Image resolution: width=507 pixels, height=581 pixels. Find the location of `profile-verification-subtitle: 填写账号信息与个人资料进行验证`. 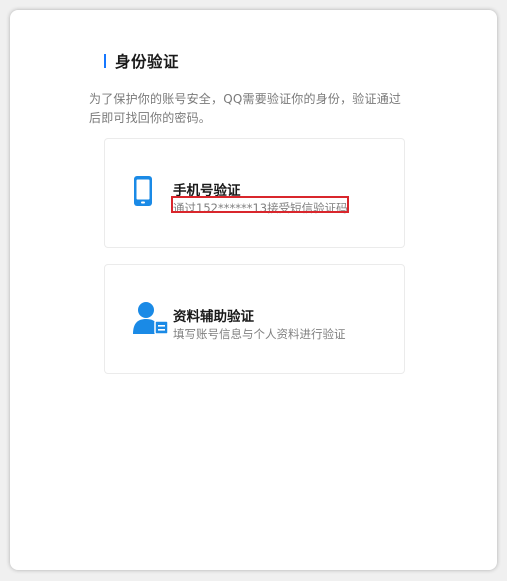

profile-verification-subtitle: 填写账号信息与个人资料进行验证 is located at coordinates (259, 334).